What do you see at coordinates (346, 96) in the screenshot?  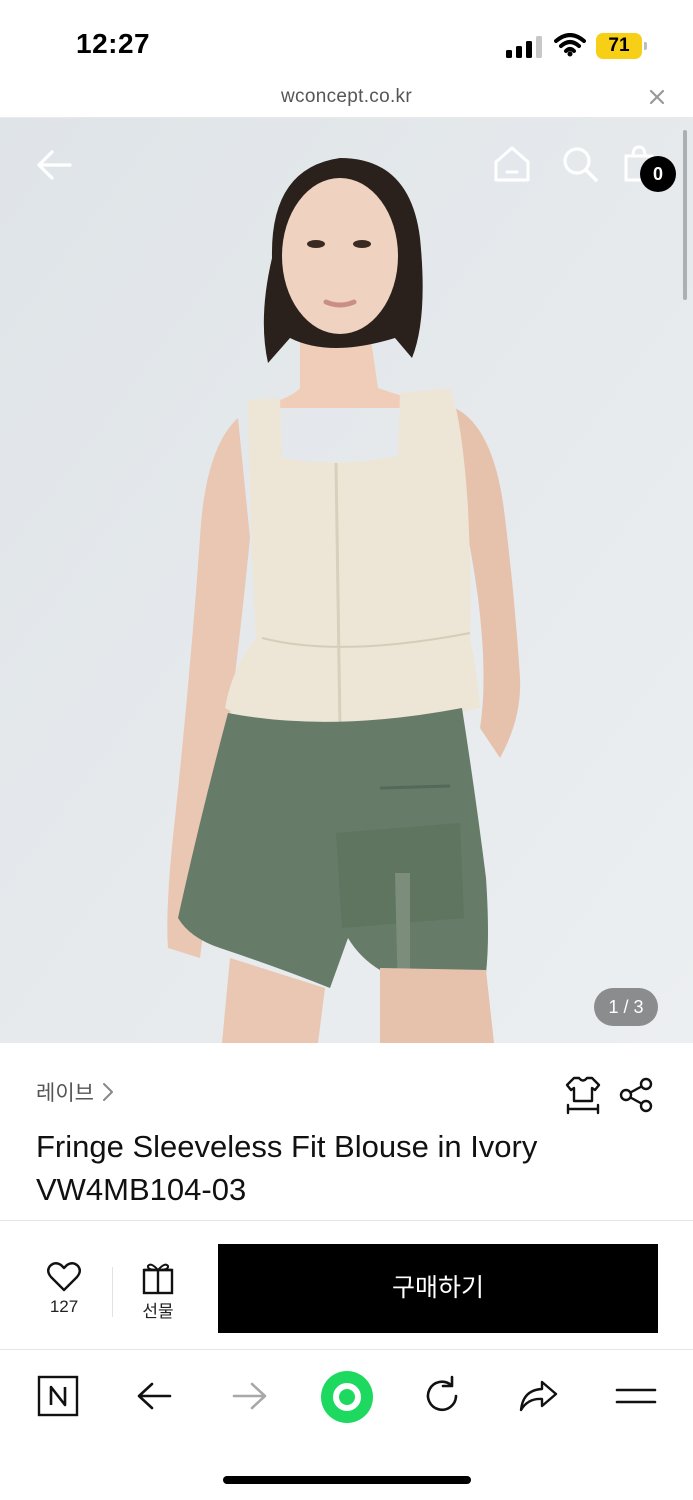 I see `url-text: wconcept.co.kr` at bounding box center [346, 96].